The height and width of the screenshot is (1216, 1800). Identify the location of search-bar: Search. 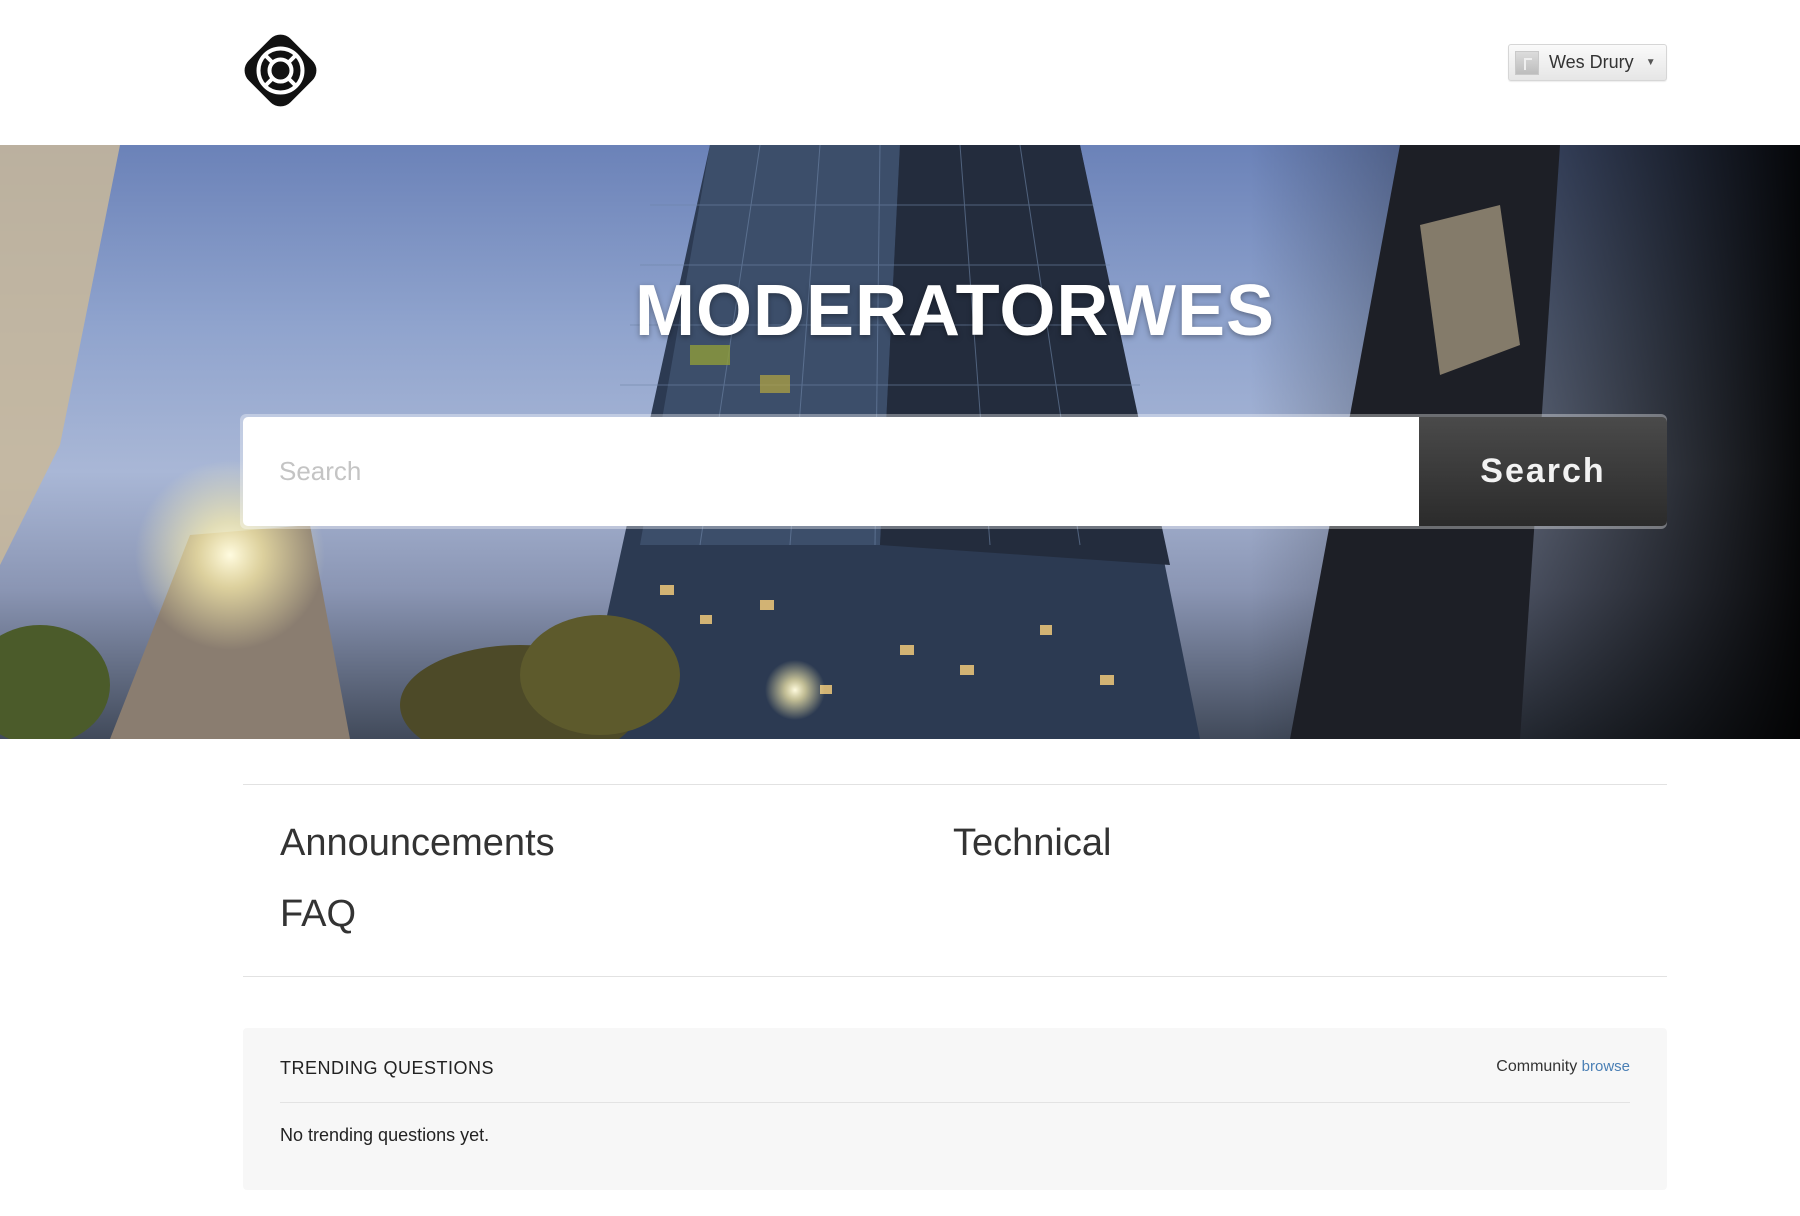
(953, 471).